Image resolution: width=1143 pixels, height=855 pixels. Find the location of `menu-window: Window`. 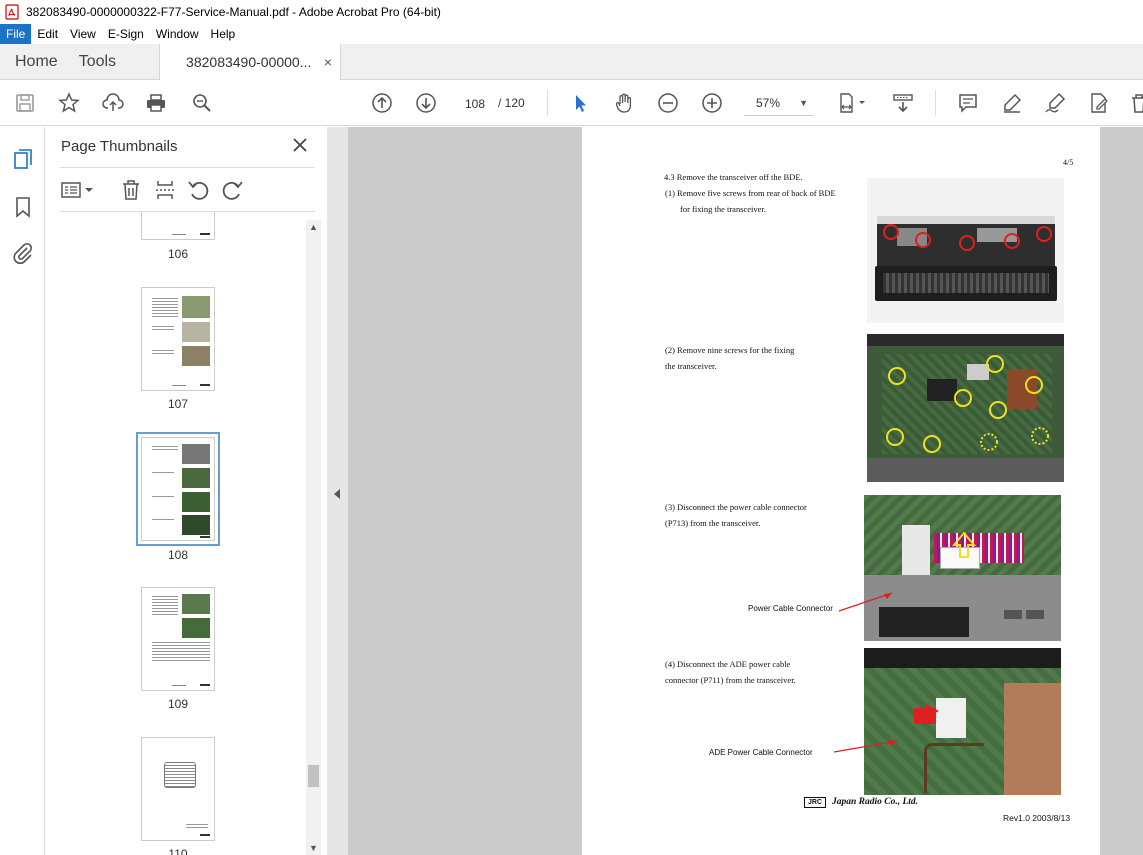

menu-window: Window is located at coordinates (177, 34).